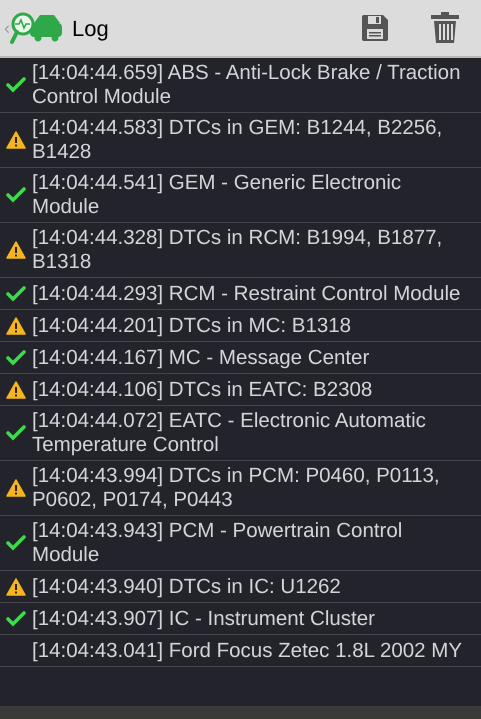 This screenshot has height=719, width=481. I want to click on log-entry-text: [14:04:44.106] DTCs in EATC: B2308, so click(203, 390).